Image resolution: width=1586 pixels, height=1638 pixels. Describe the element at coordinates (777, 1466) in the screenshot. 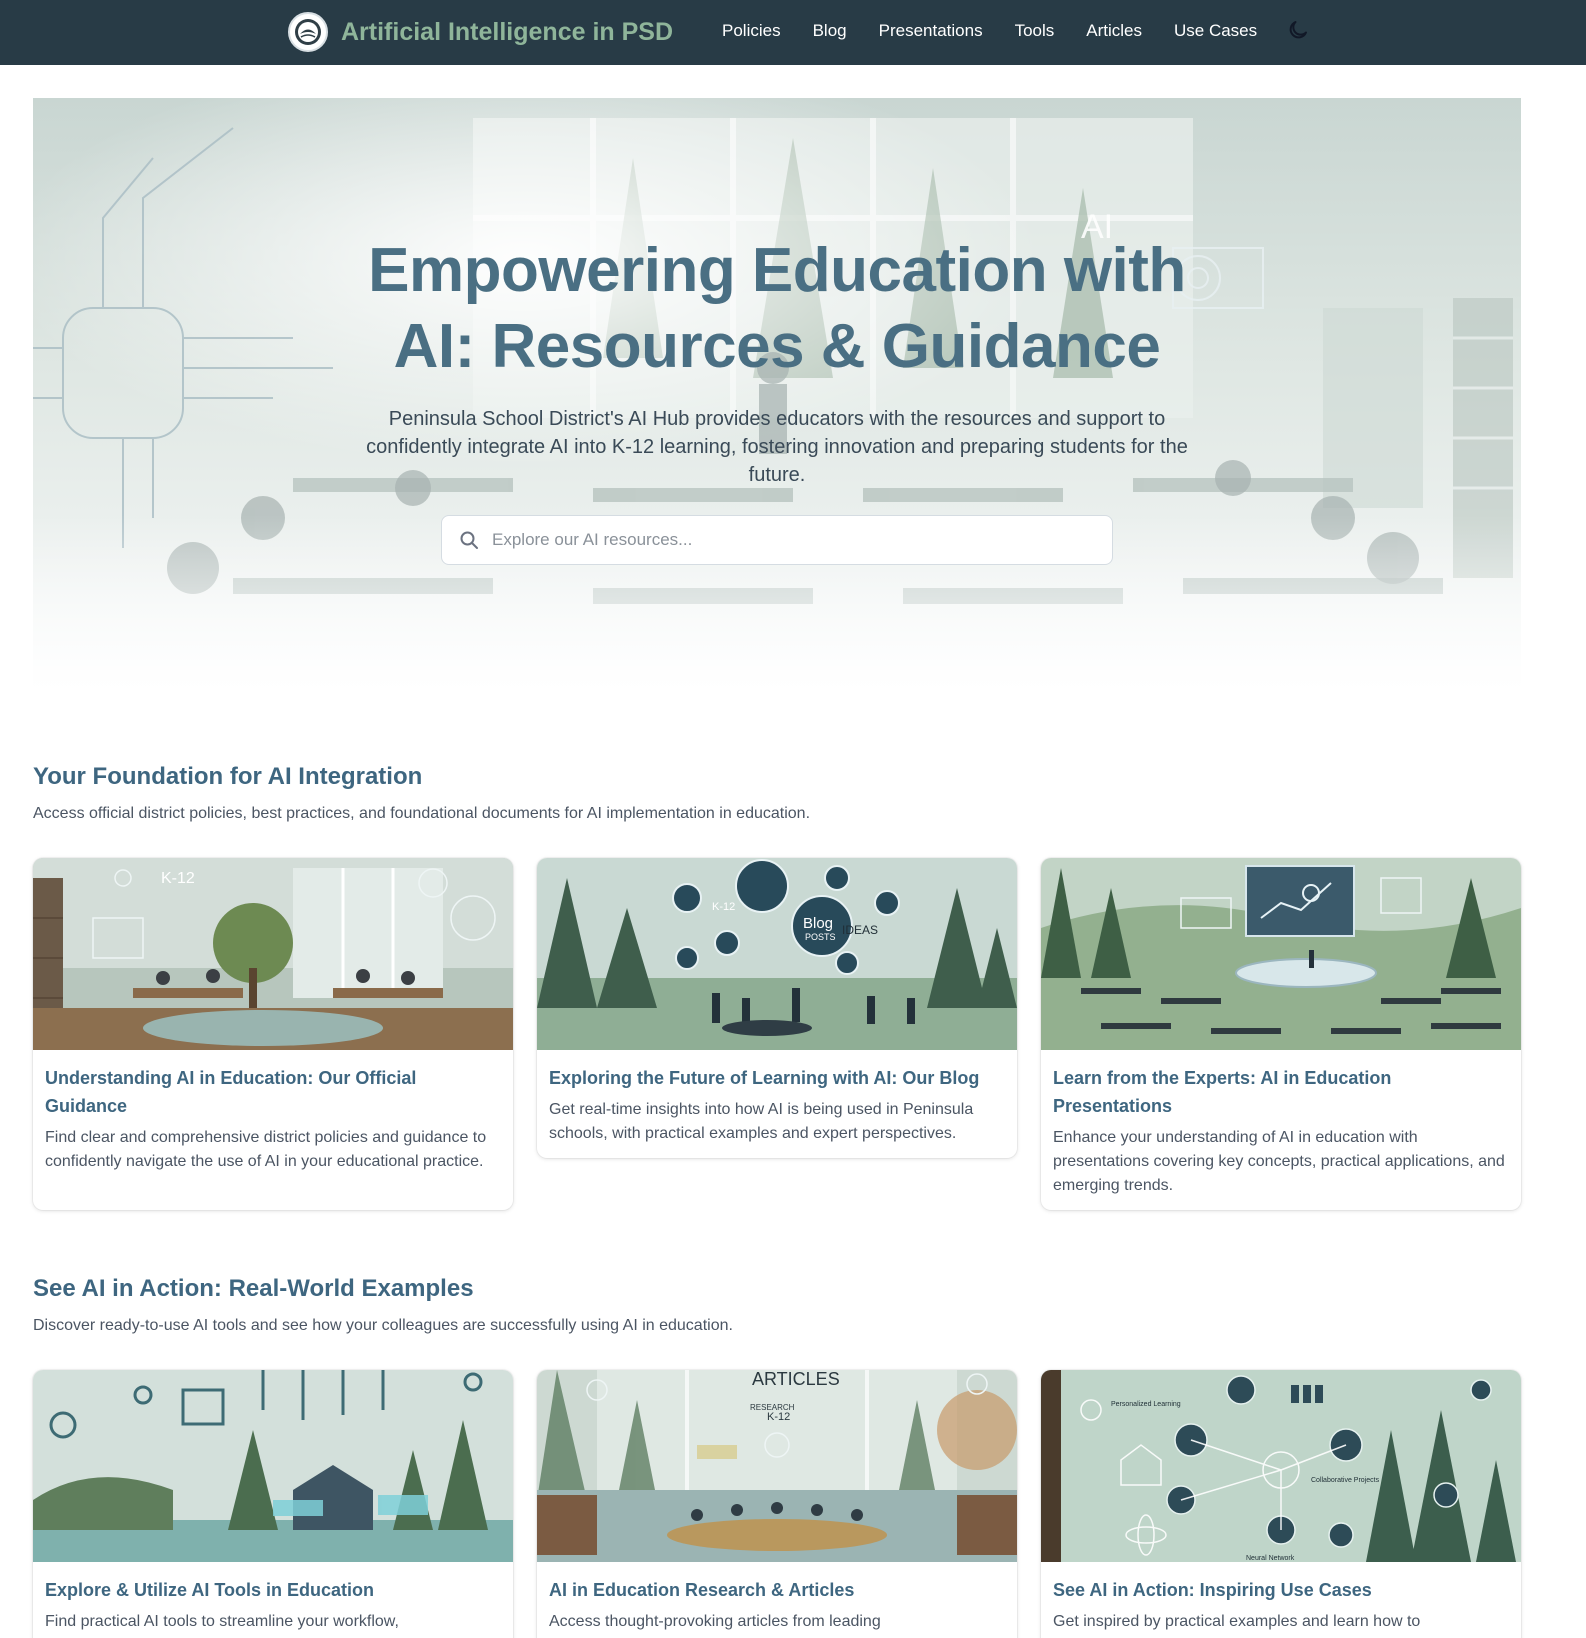

I see `card-articles-image: ARTICLES RESEARCH K-12` at that location.